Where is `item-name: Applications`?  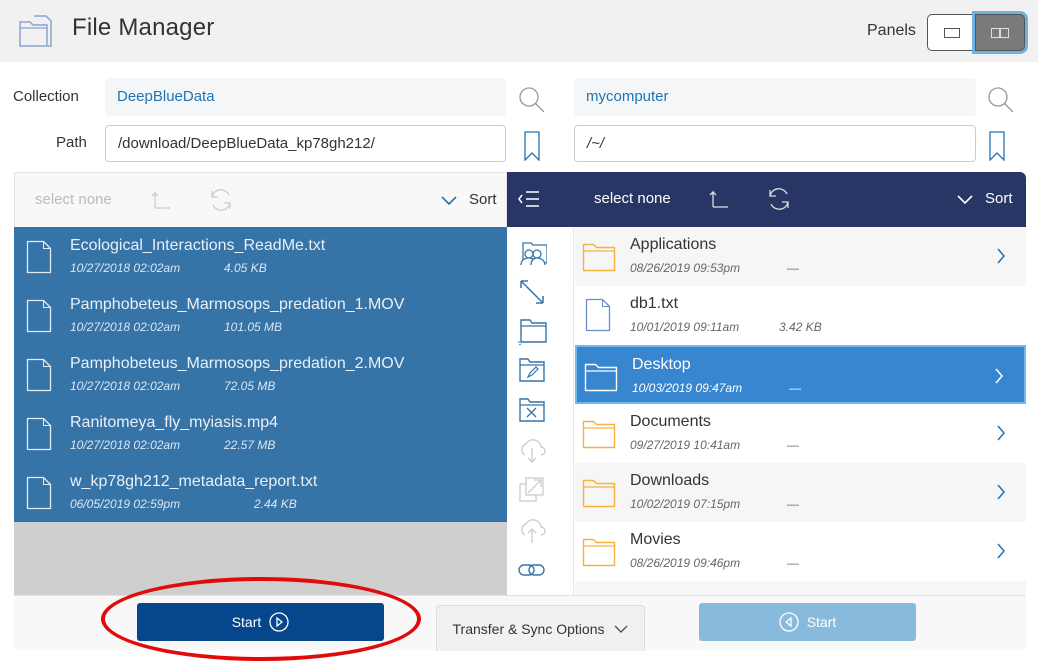
item-name: Applications is located at coordinates (673, 244).